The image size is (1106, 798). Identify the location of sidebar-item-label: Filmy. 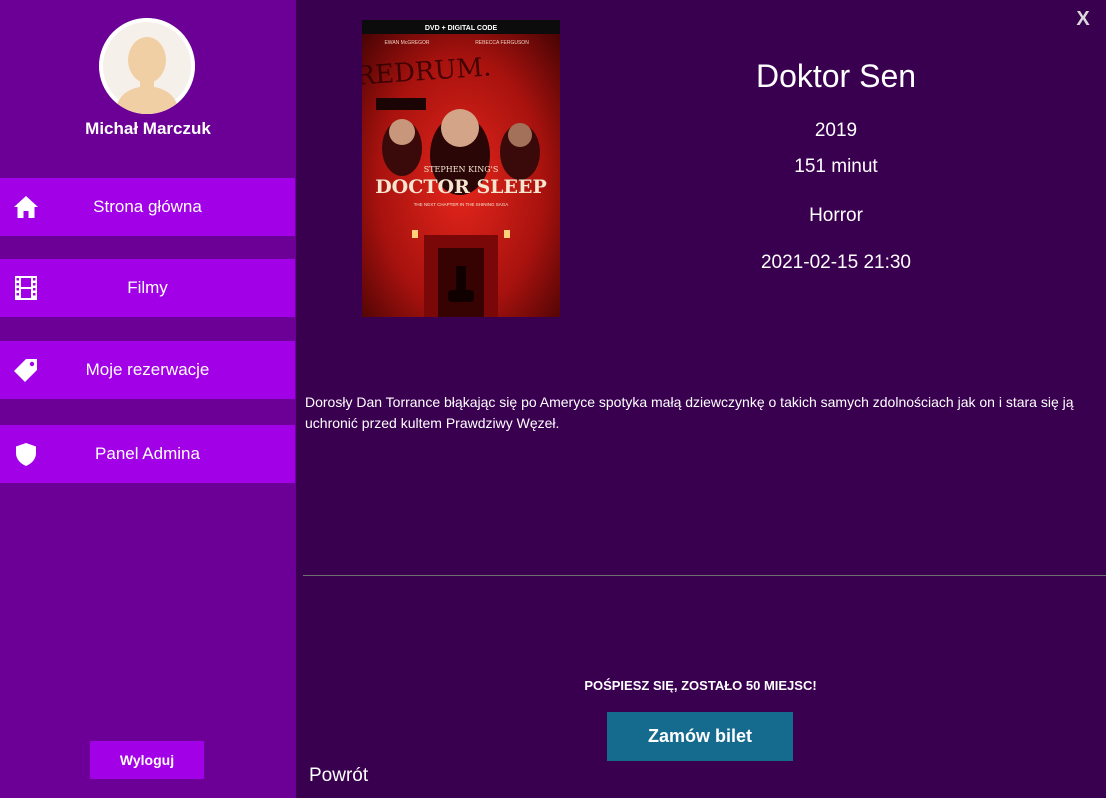
(147, 287).